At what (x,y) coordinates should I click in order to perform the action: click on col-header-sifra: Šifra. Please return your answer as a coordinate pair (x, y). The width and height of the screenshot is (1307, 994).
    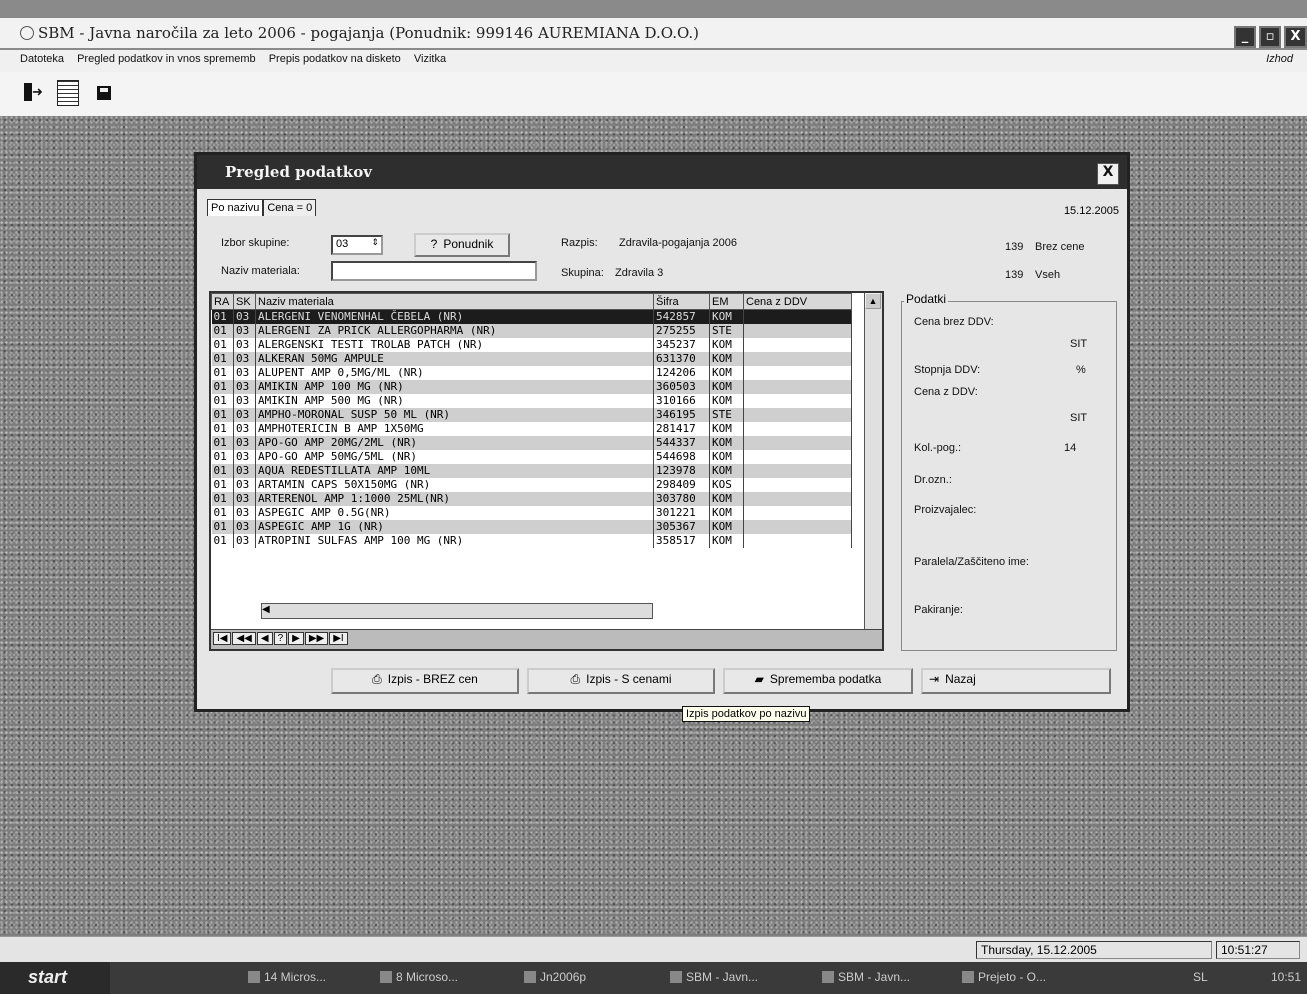
    Looking at the image, I should click on (681, 301).